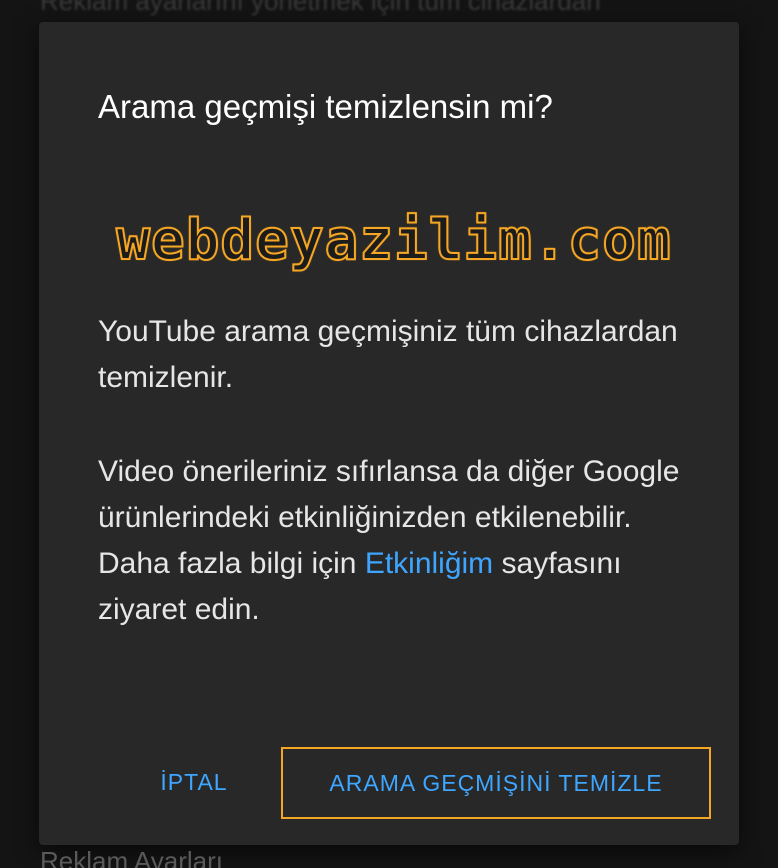 The width and height of the screenshot is (778, 868). What do you see at coordinates (325, 106) in the screenshot?
I see `dialog-title: Arama geçmişi temizlensin mi?` at bounding box center [325, 106].